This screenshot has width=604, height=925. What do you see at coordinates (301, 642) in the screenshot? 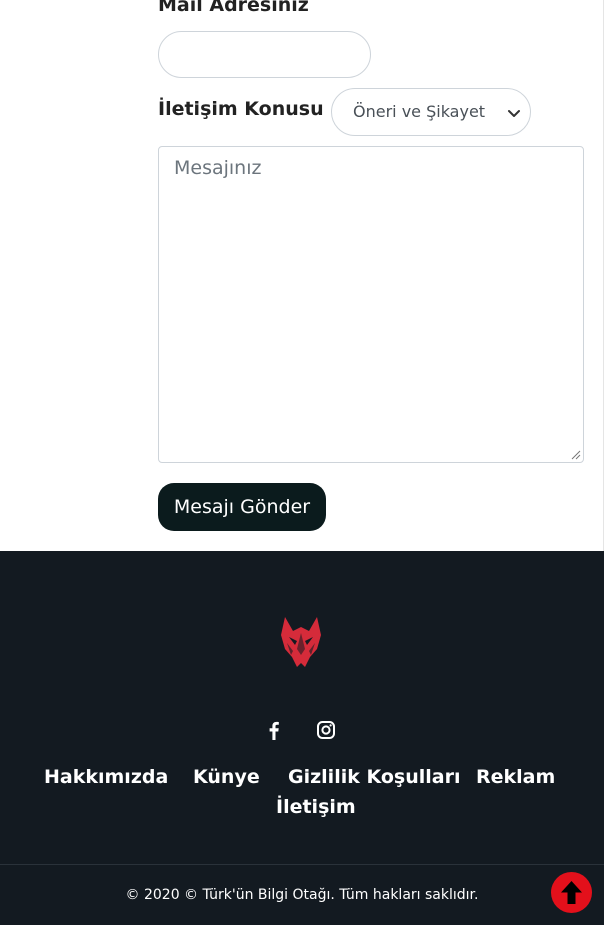
I see `wolf-head-icon` at bounding box center [301, 642].